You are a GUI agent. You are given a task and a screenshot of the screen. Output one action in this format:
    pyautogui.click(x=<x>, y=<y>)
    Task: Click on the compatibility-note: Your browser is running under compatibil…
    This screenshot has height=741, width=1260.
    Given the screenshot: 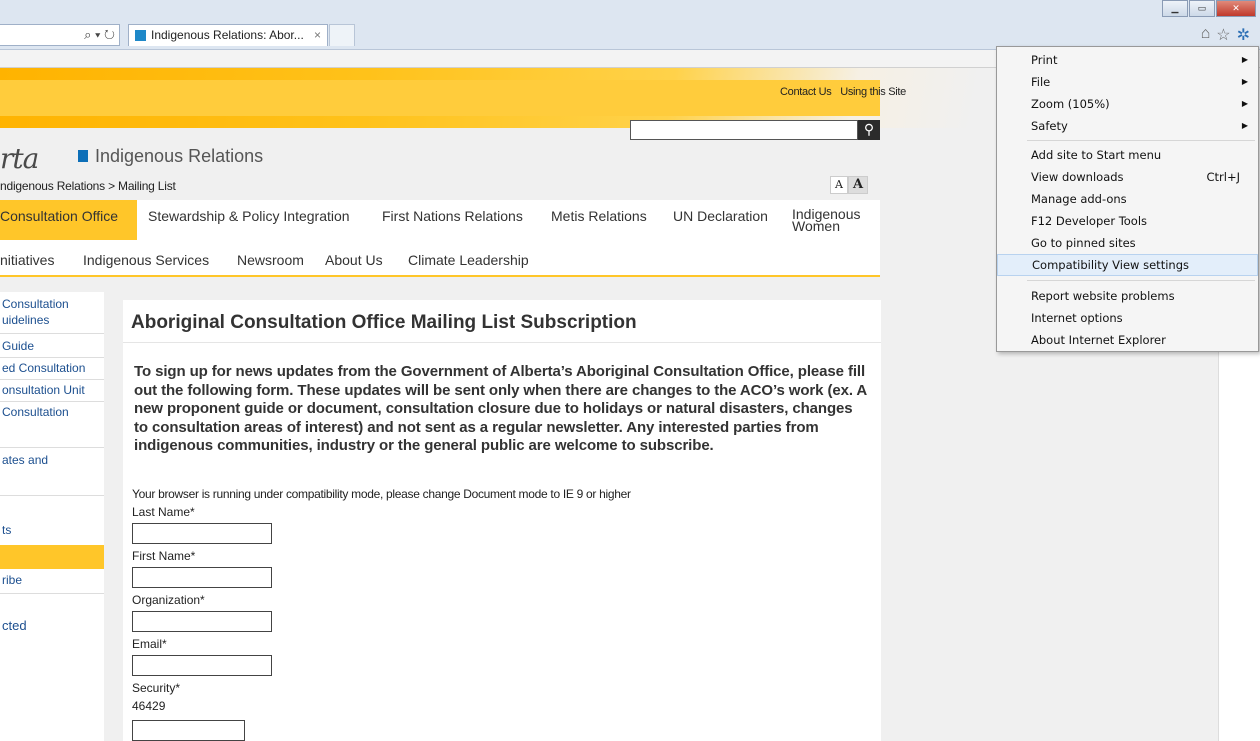 What is the action you would take?
    pyautogui.click(x=381, y=494)
    